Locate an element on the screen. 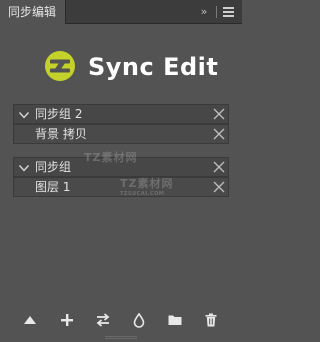  hamburger-icon is located at coordinates (229, 12).